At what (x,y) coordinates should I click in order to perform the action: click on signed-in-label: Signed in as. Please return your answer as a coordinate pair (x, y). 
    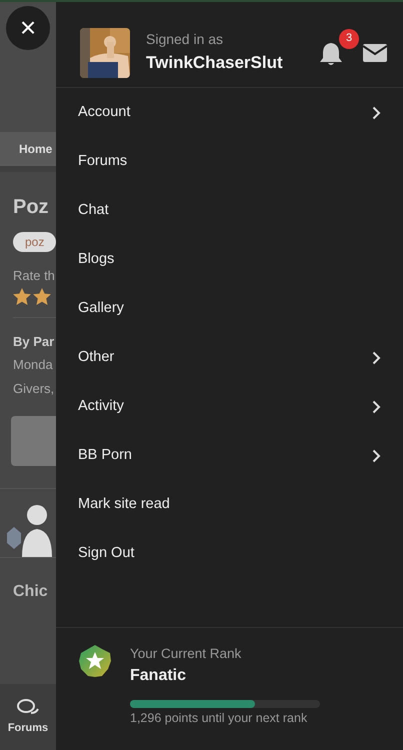
    Looking at the image, I should click on (185, 40).